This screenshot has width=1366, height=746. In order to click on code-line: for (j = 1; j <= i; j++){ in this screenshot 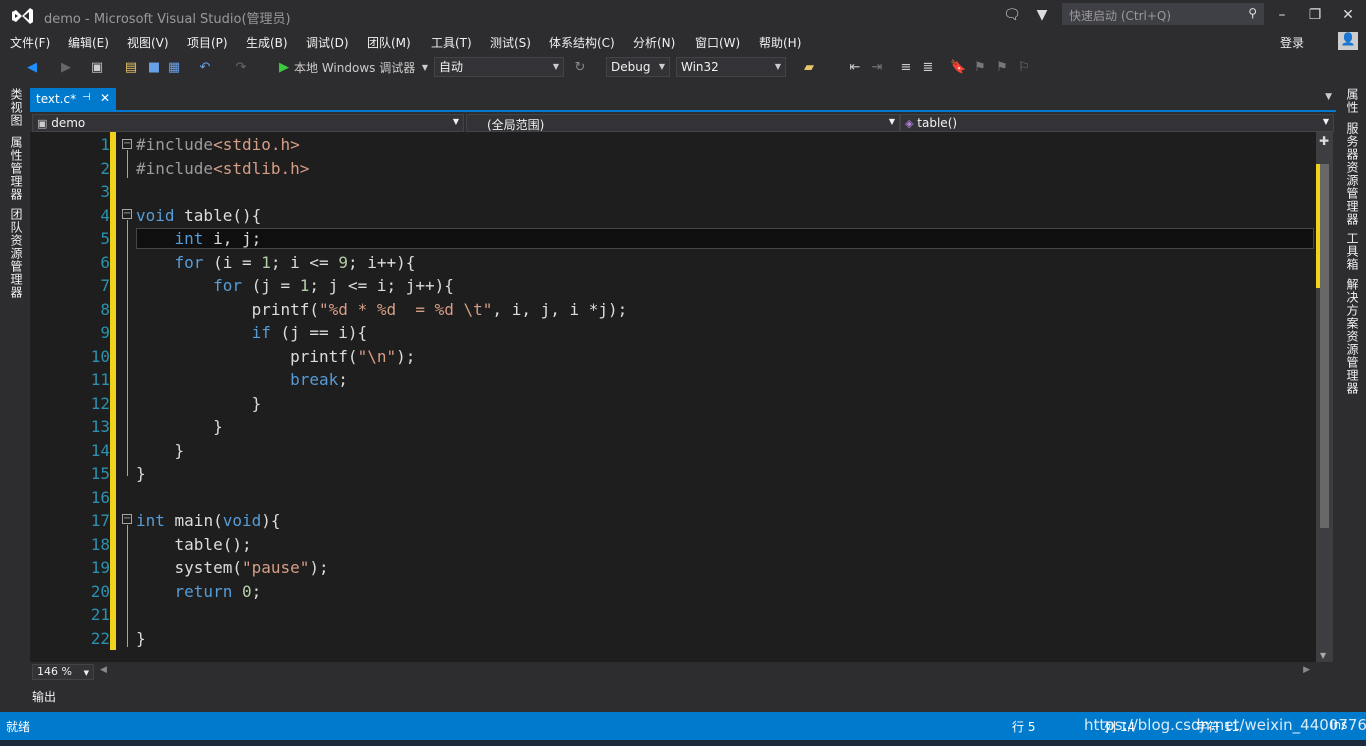, I will do `click(295, 286)`.